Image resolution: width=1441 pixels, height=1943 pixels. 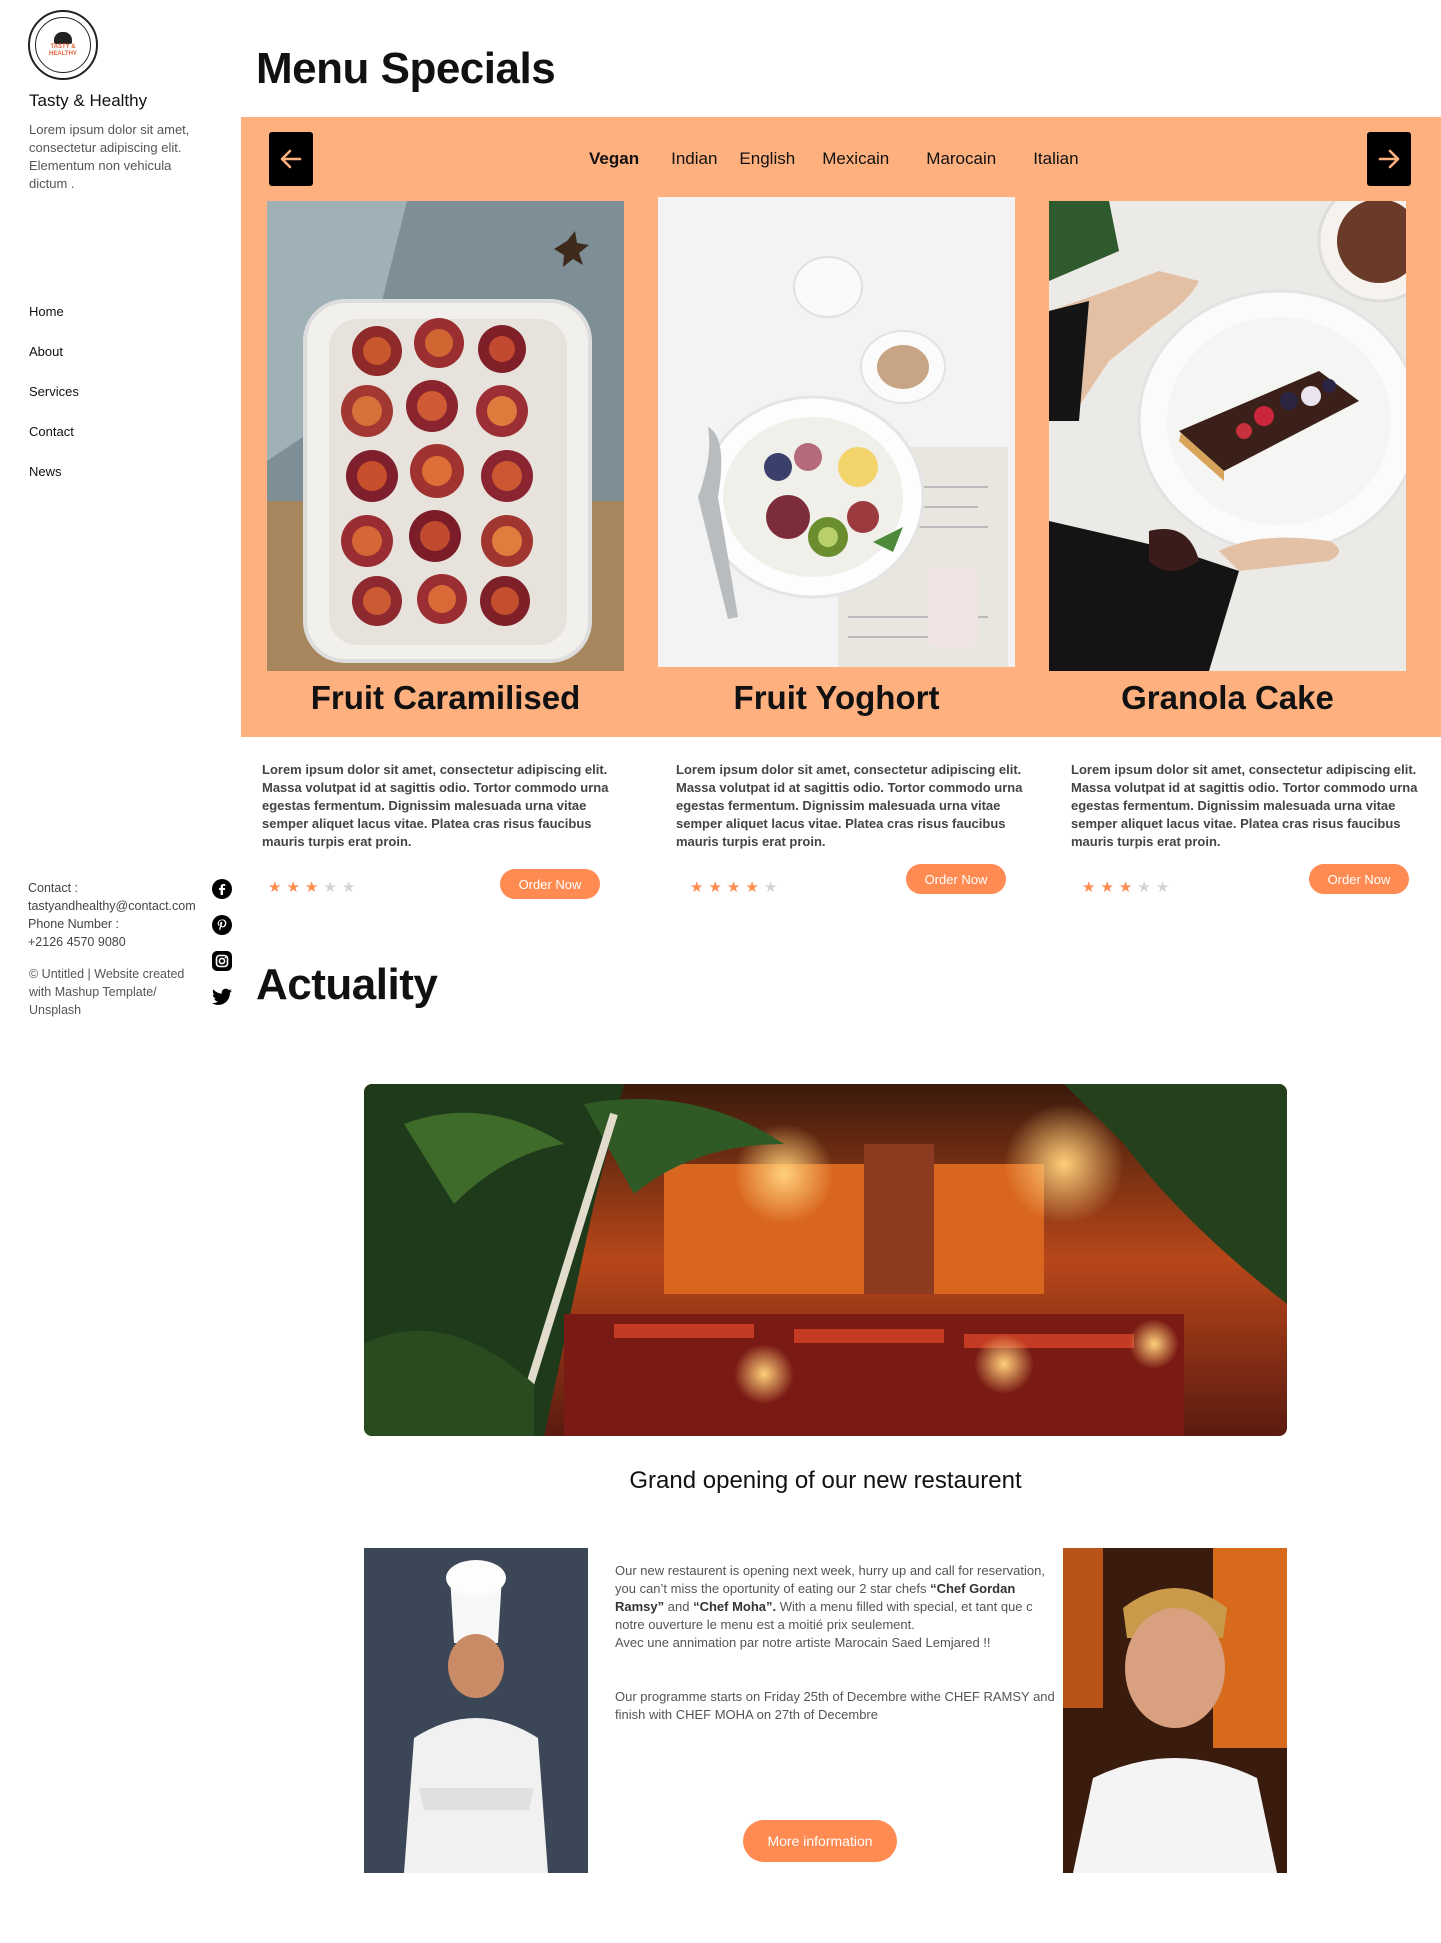 I want to click on nav-item-contact: Contact, so click(x=54, y=442).